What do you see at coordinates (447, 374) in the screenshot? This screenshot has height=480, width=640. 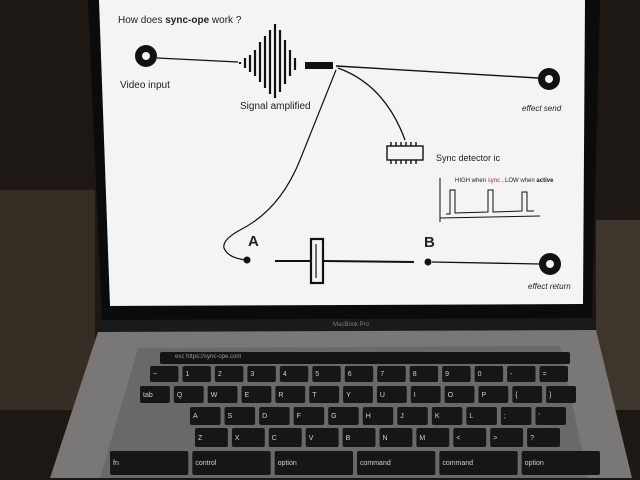 I see `key-label: 9` at bounding box center [447, 374].